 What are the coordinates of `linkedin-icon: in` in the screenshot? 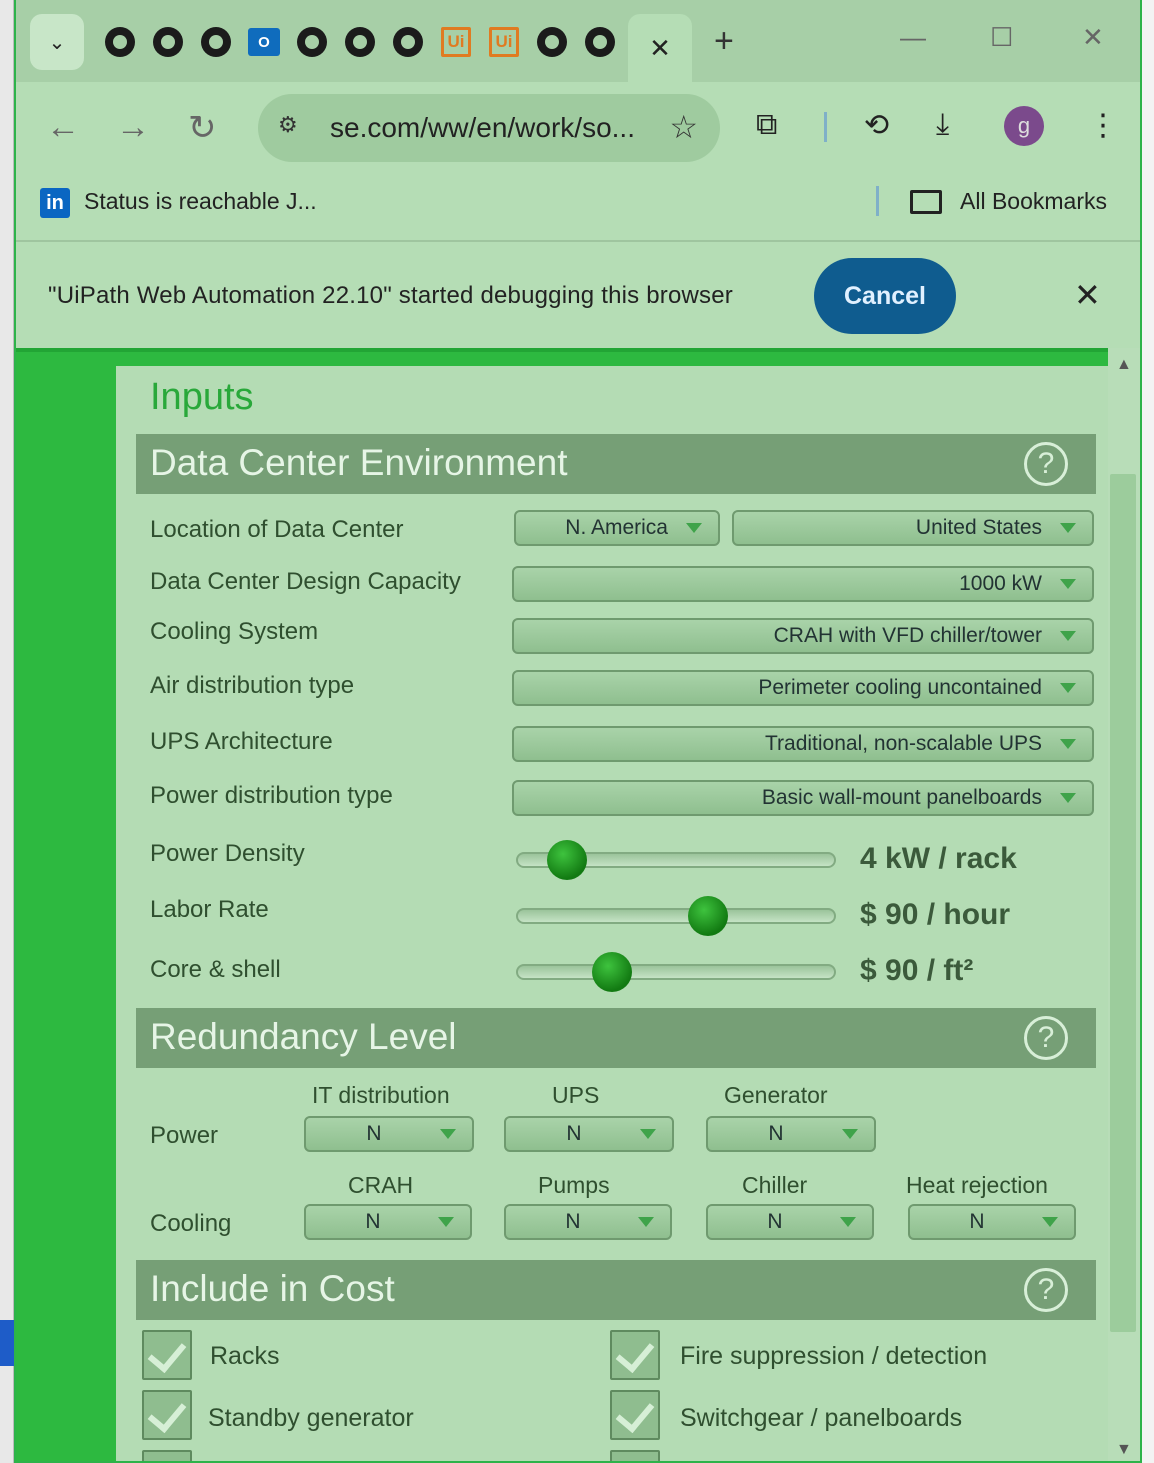 It's located at (55, 203).